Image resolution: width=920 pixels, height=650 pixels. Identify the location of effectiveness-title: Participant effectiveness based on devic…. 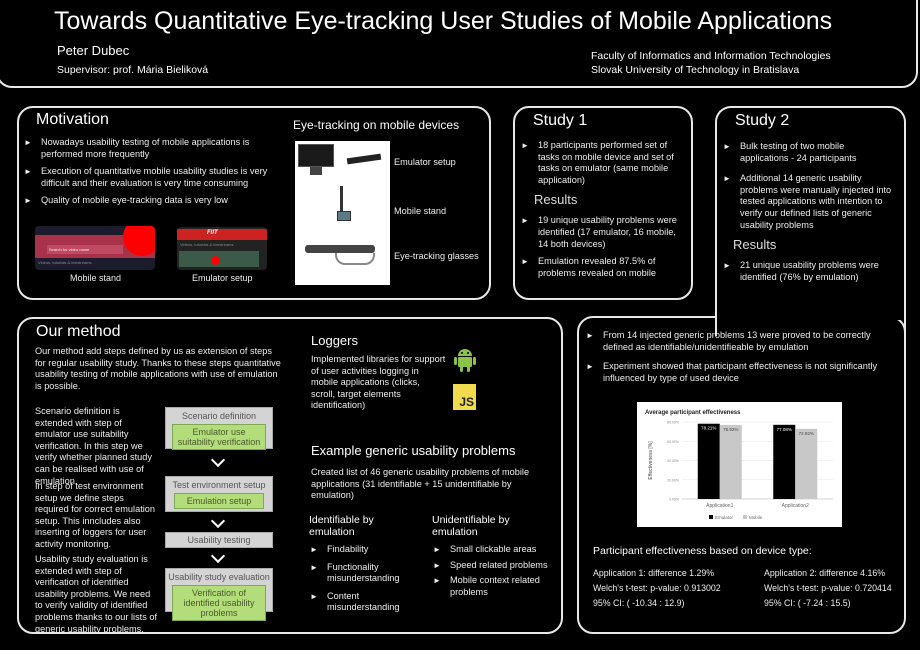
(702, 551).